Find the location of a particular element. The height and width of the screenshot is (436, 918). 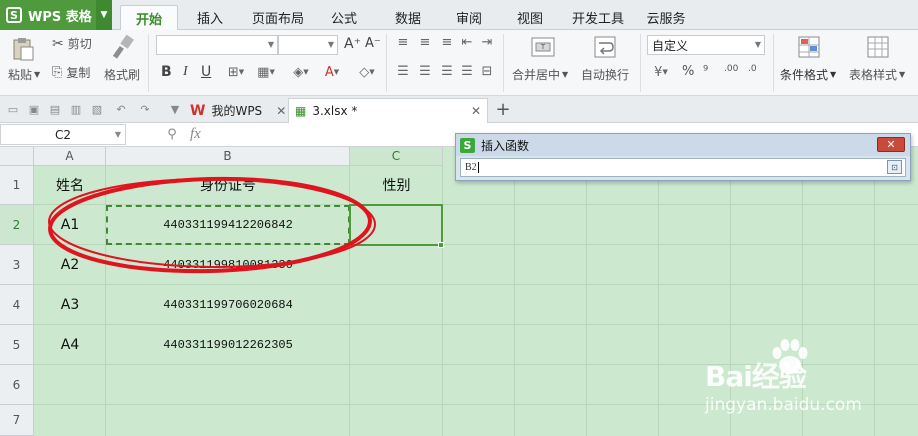

font-shrink-button: A⁻ is located at coordinates (373, 43).